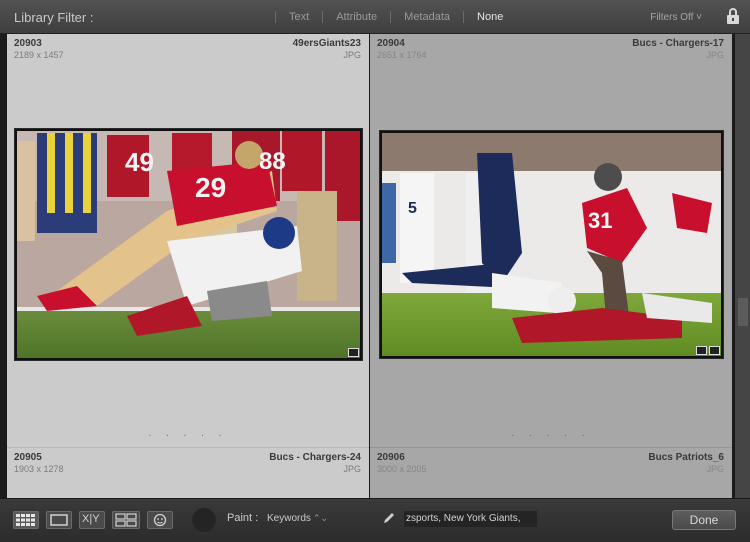  What do you see at coordinates (139, 162) in the screenshot?
I see `svg-text: 49` at bounding box center [139, 162].